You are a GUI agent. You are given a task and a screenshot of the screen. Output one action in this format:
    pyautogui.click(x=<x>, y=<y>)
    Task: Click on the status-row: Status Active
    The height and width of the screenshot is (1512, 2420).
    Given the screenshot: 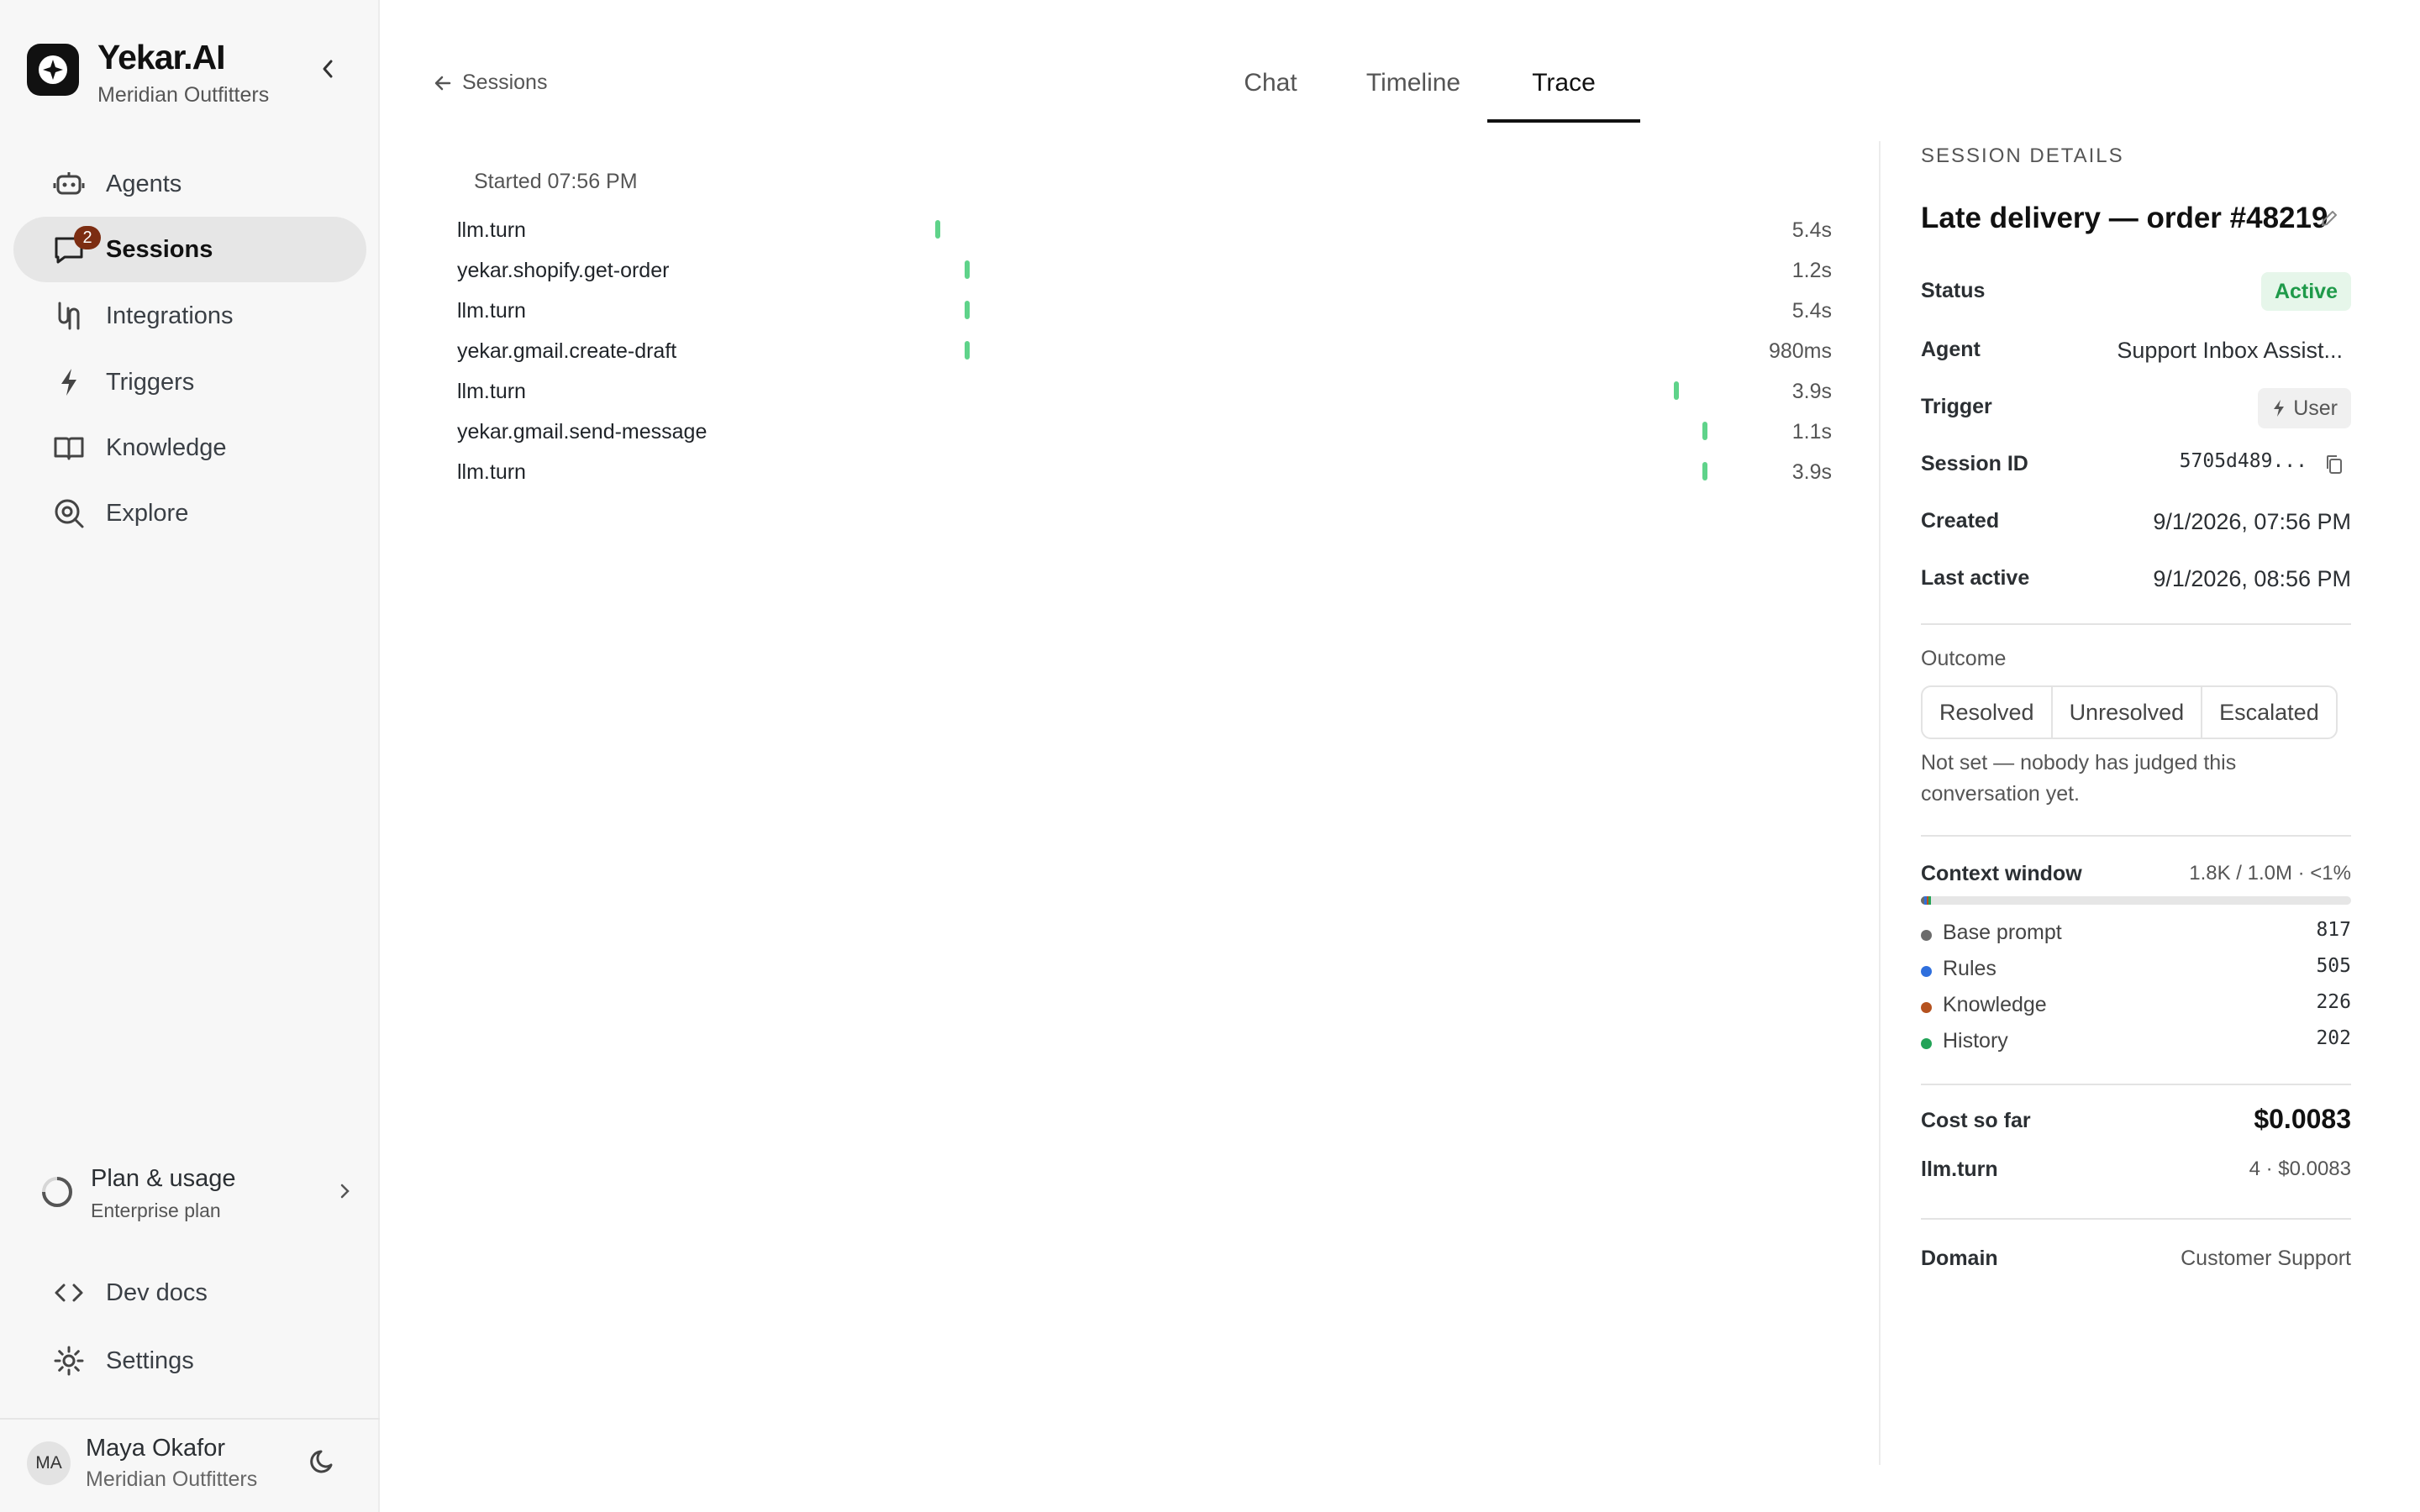 What is the action you would take?
    pyautogui.click(x=2136, y=293)
    